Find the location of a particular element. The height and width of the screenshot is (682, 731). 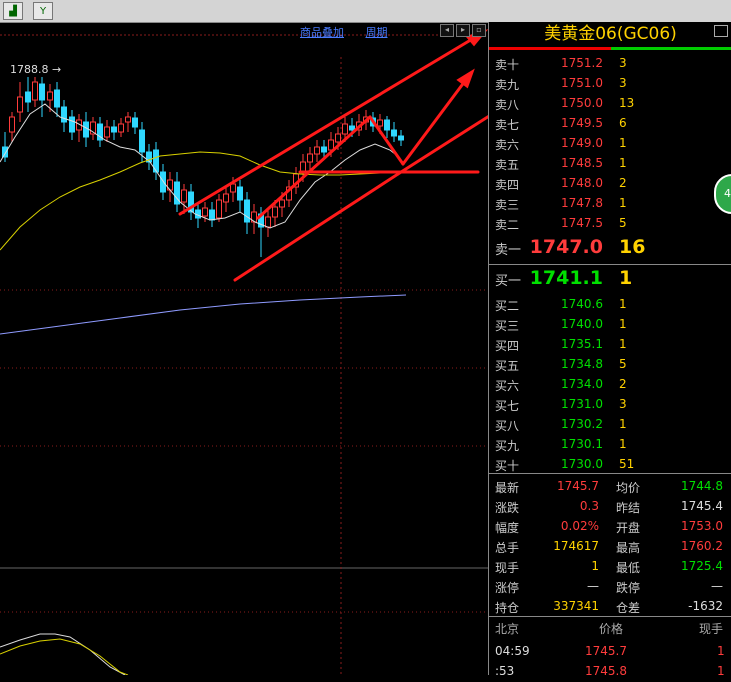

ticks-time-header: 北京 is located at coordinates (507, 629).